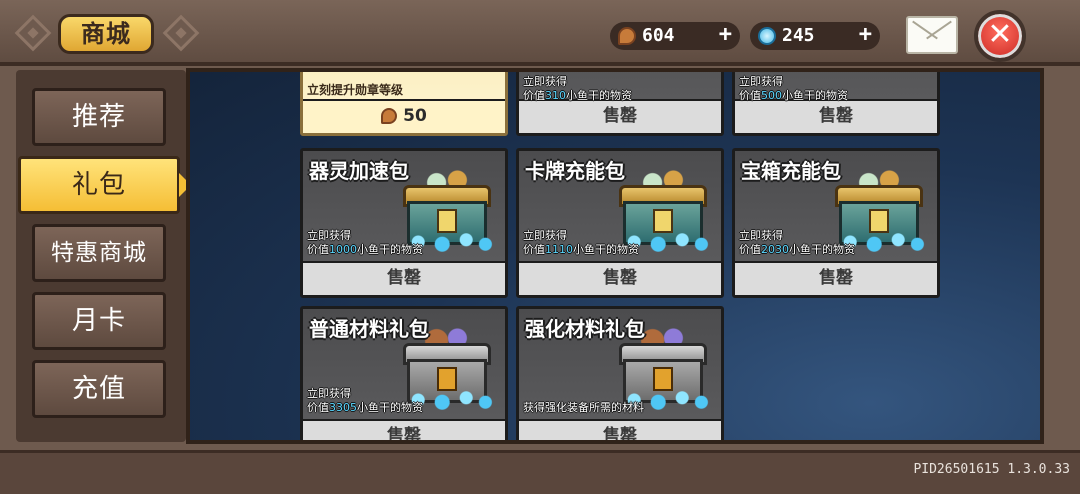 Image resolution: width=1080 pixels, height=494 pixels. Describe the element at coordinates (581, 249) in the screenshot. I see `card-desc-line2: 价值1110小鱼干的物资` at that location.